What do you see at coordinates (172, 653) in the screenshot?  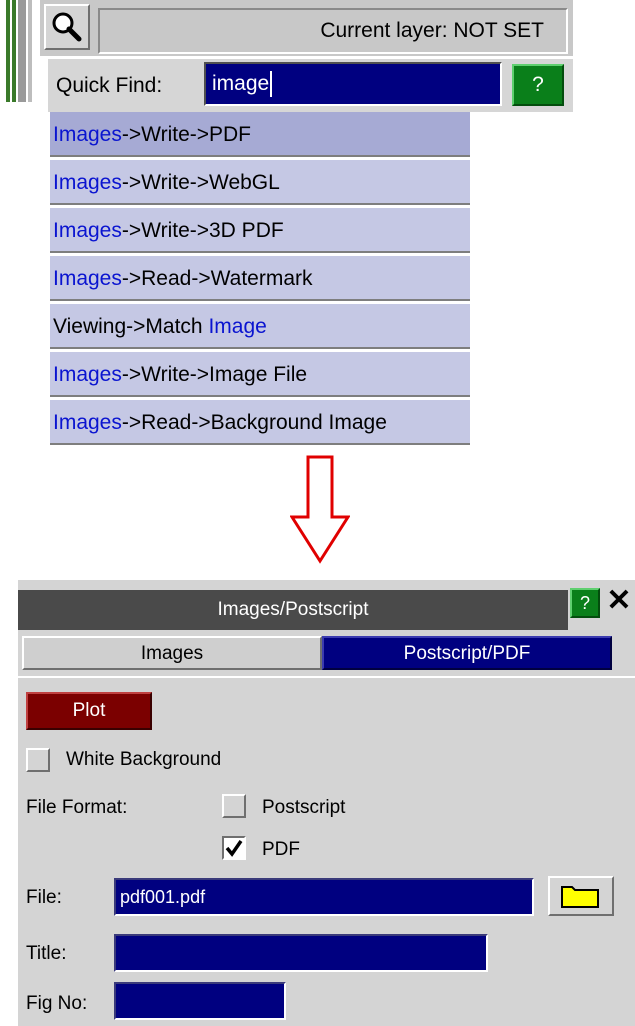 I see `tab-images: Images` at bounding box center [172, 653].